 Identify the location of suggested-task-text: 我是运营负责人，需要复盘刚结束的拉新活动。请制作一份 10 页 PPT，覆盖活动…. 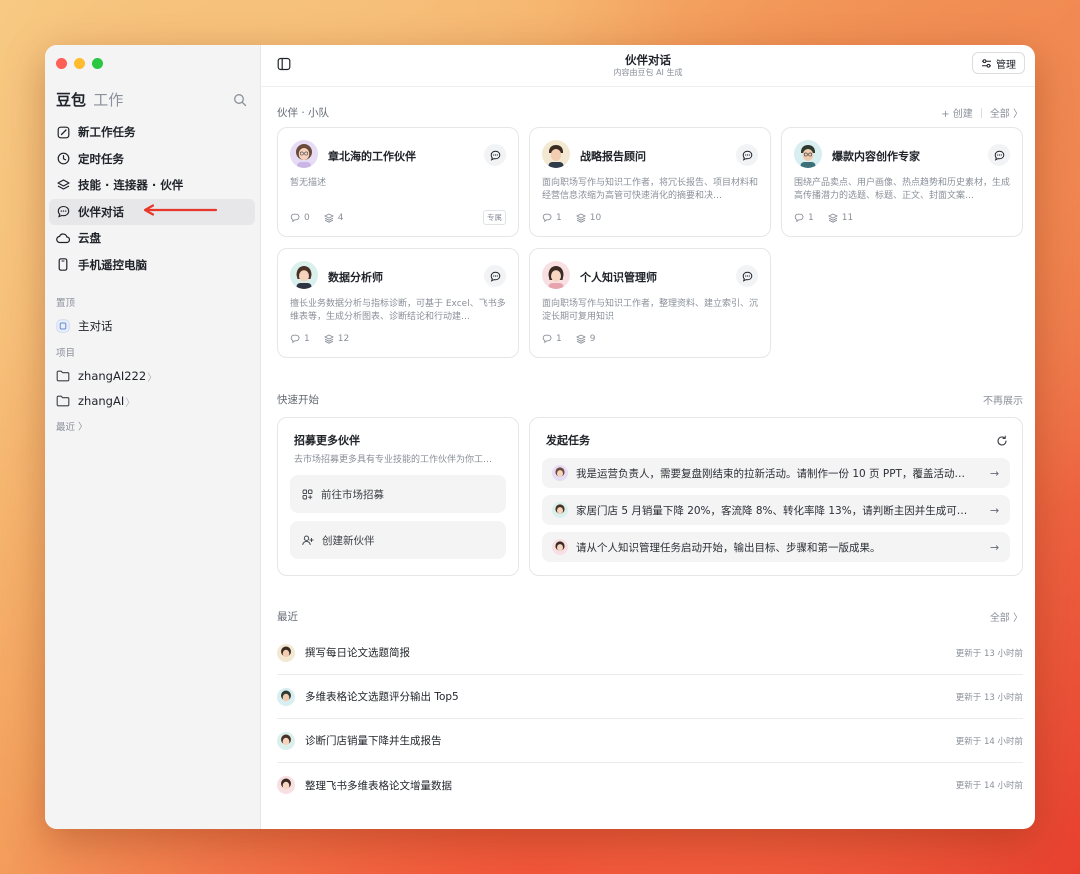
(770, 473).